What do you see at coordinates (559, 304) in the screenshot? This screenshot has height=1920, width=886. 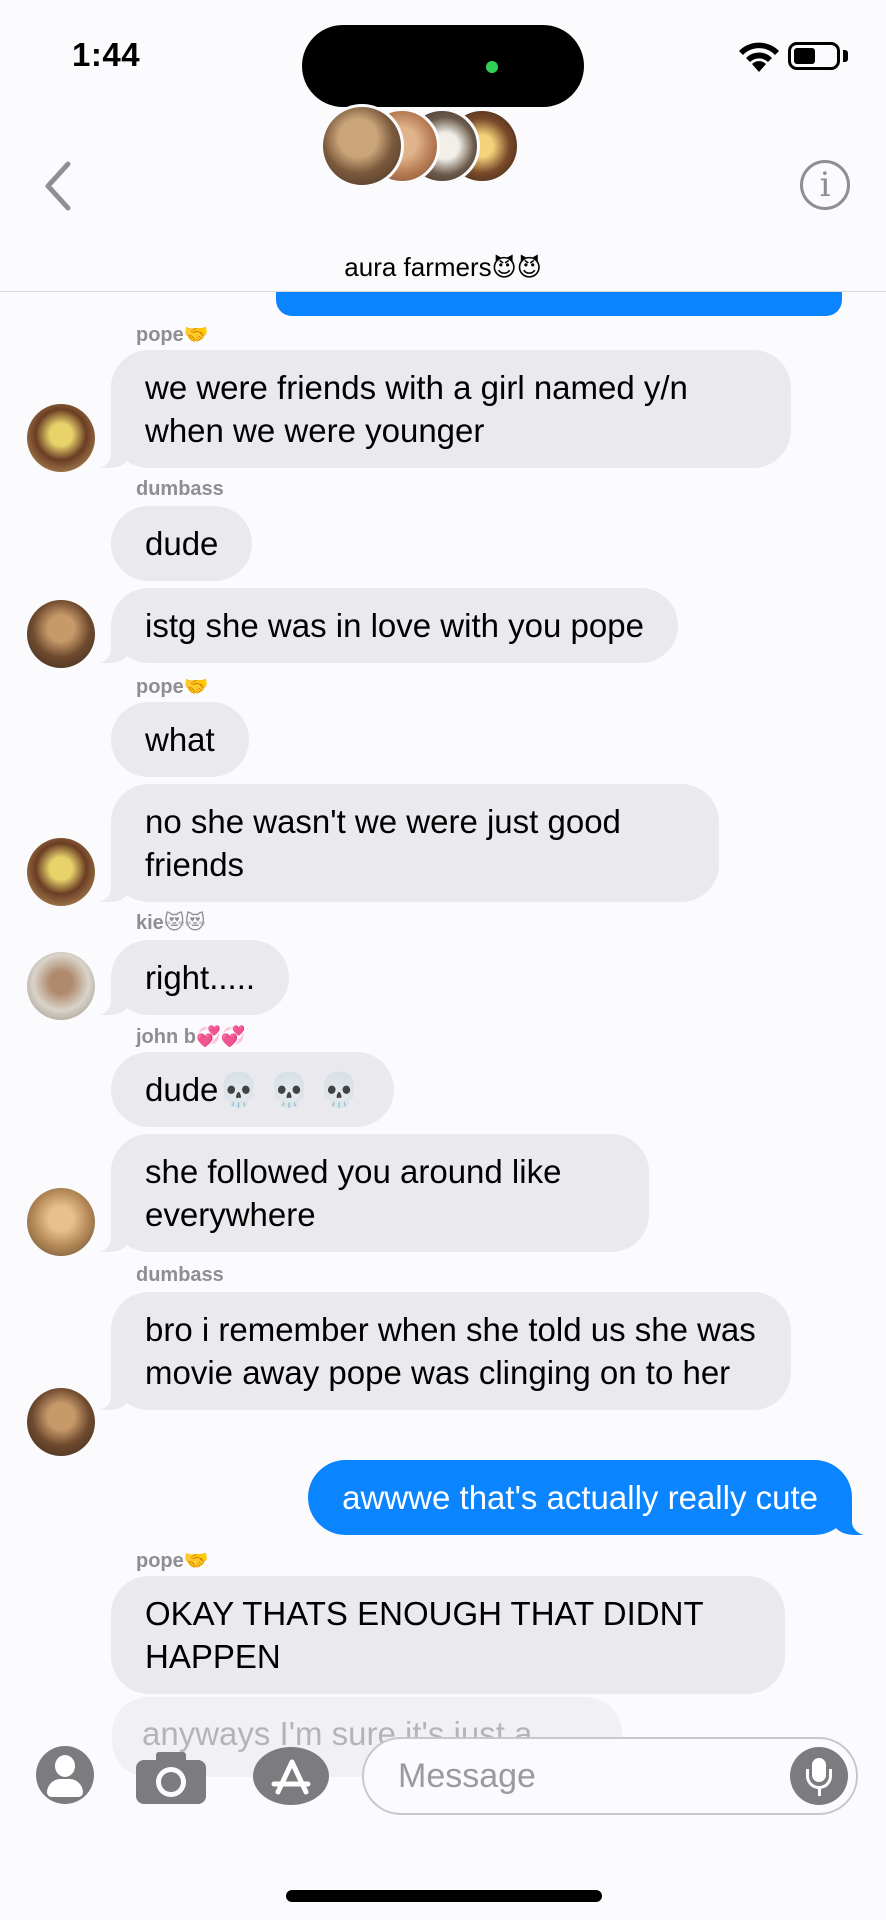 I see `sent-bubble-partial` at bounding box center [559, 304].